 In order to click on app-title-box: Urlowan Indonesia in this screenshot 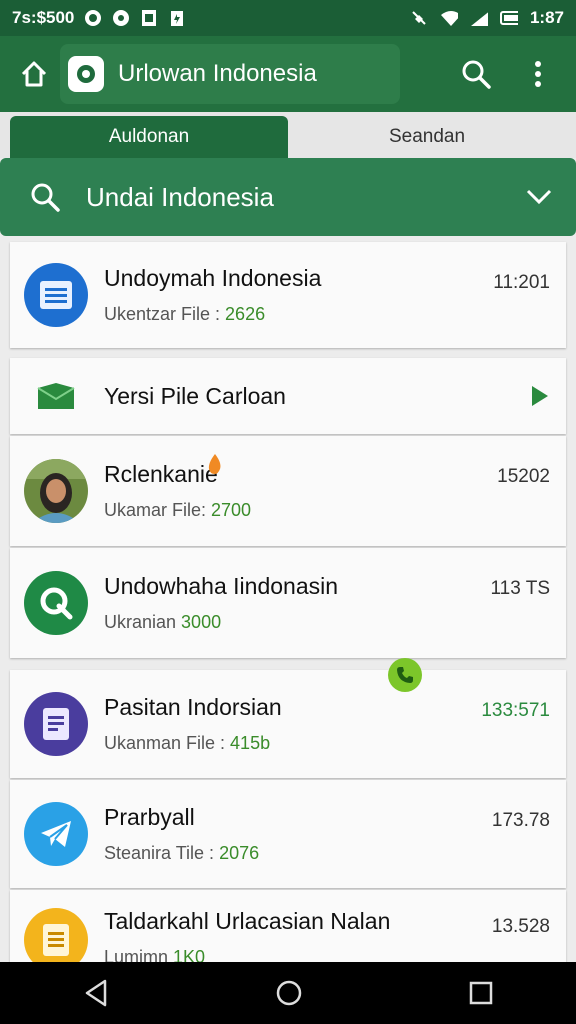, I will do `click(230, 74)`.